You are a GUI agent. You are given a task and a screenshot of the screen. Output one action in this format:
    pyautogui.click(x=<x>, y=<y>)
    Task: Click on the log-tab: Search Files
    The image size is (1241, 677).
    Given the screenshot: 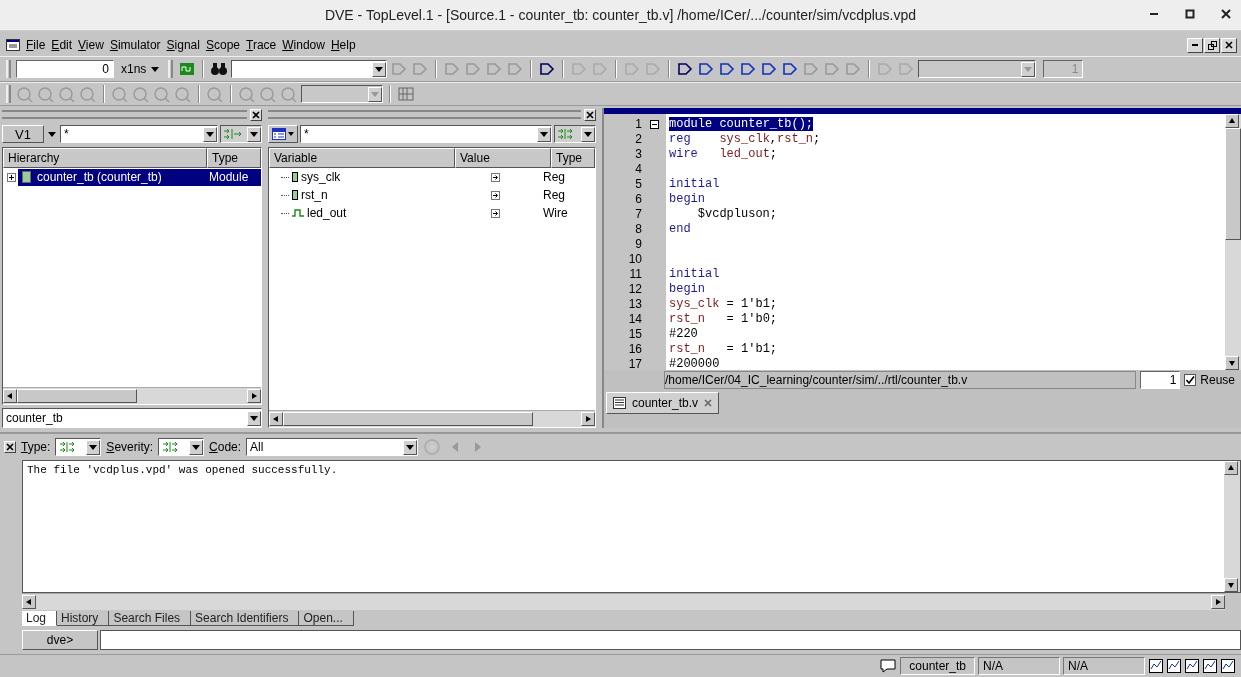 What is the action you would take?
    pyautogui.click(x=150, y=618)
    